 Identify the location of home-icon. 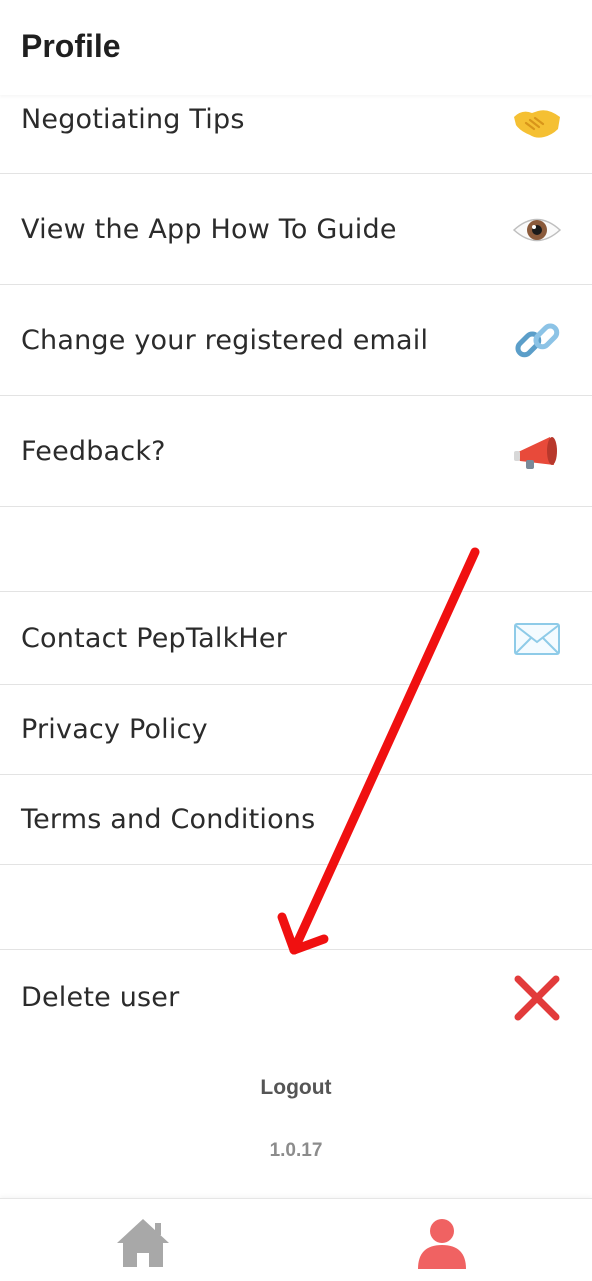
(143, 1243).